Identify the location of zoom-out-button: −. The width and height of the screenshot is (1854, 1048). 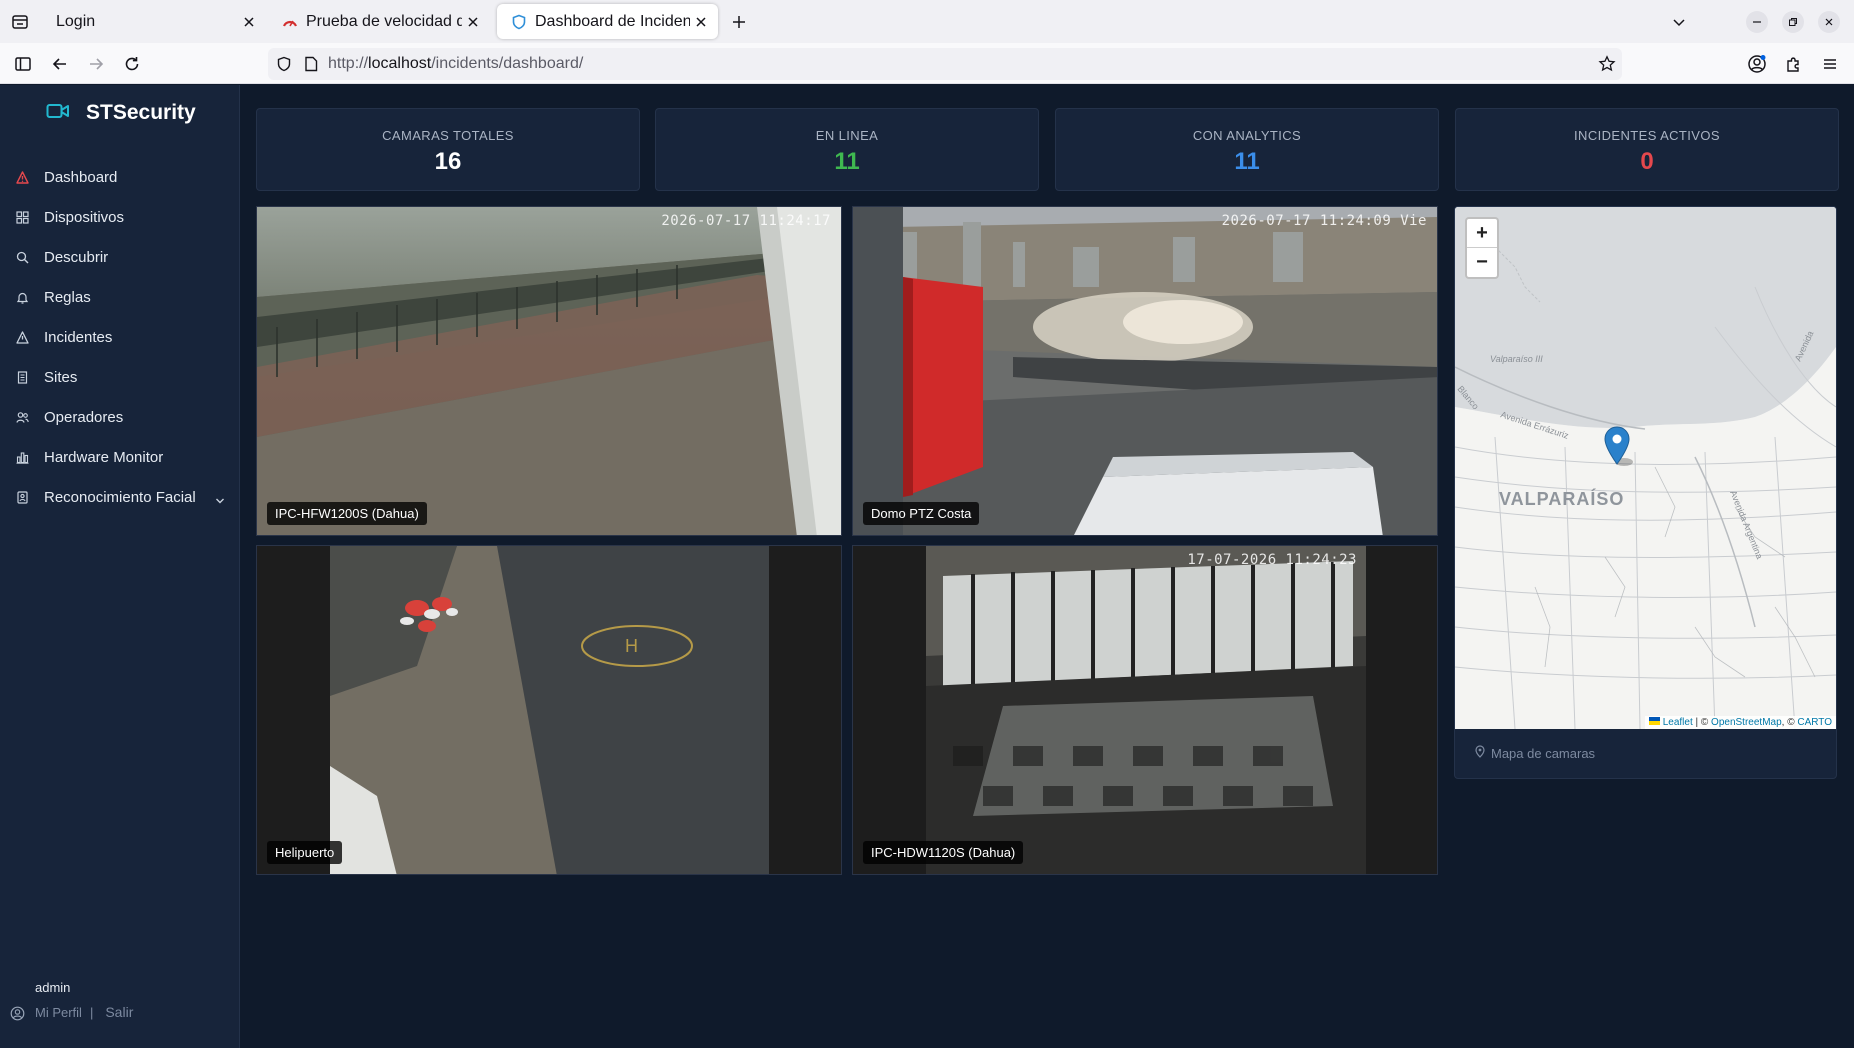
(1482, 262).